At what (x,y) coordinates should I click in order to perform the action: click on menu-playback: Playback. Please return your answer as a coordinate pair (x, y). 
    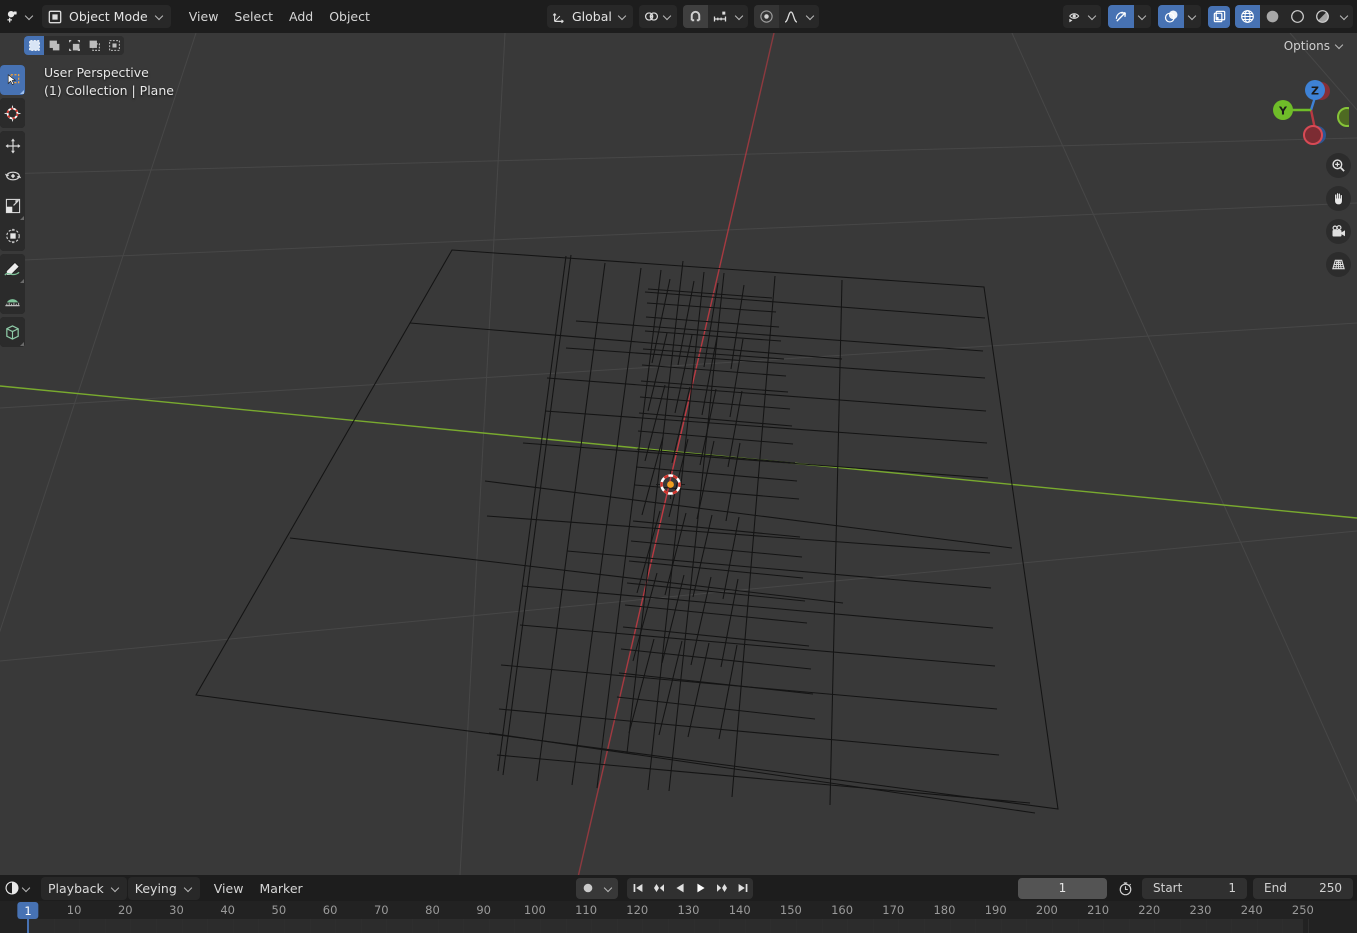
    Looking at the image, I should click on (84, 888).